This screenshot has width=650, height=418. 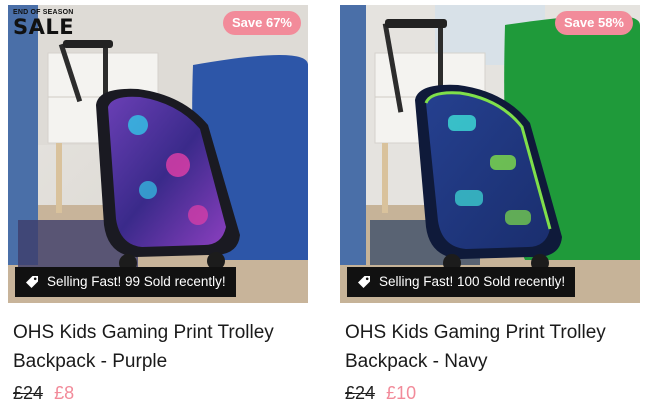 I want to click on sale-price: £8, so click(x=64, y=393).